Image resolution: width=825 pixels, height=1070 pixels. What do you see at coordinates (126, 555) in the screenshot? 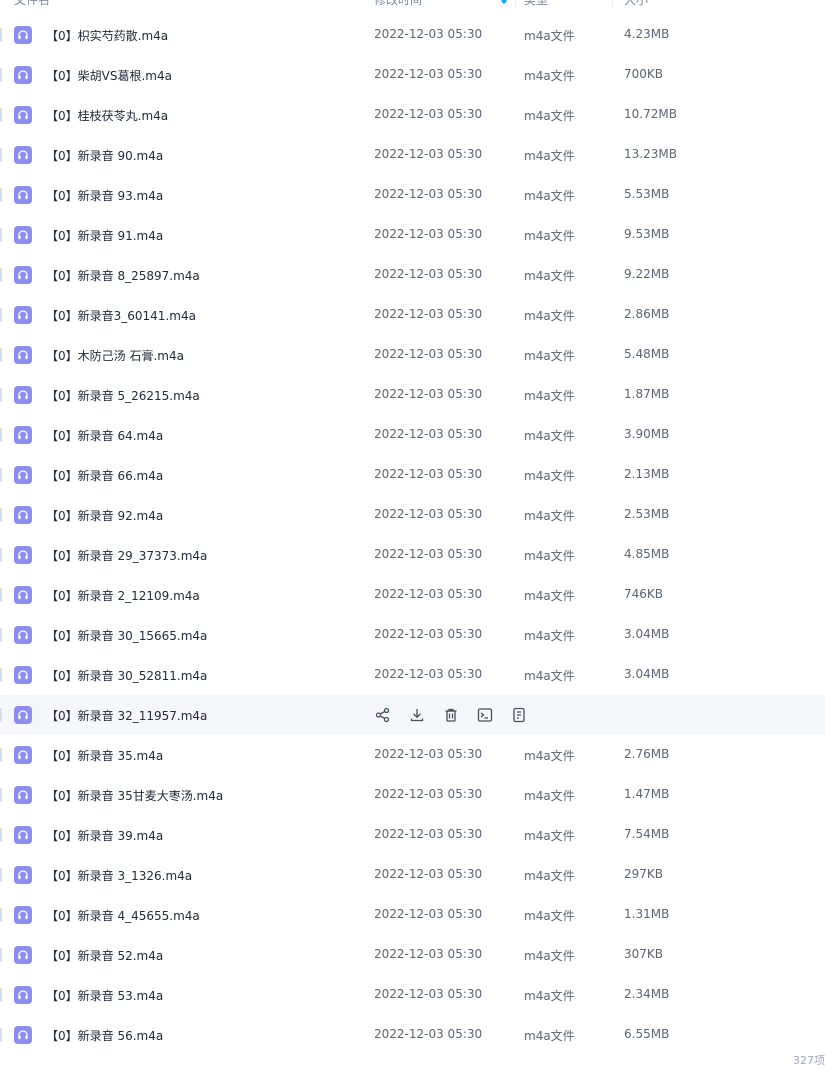
I see `file-name: 【0】新录音 29_37373.m4a` at bounding box center [126, 555].